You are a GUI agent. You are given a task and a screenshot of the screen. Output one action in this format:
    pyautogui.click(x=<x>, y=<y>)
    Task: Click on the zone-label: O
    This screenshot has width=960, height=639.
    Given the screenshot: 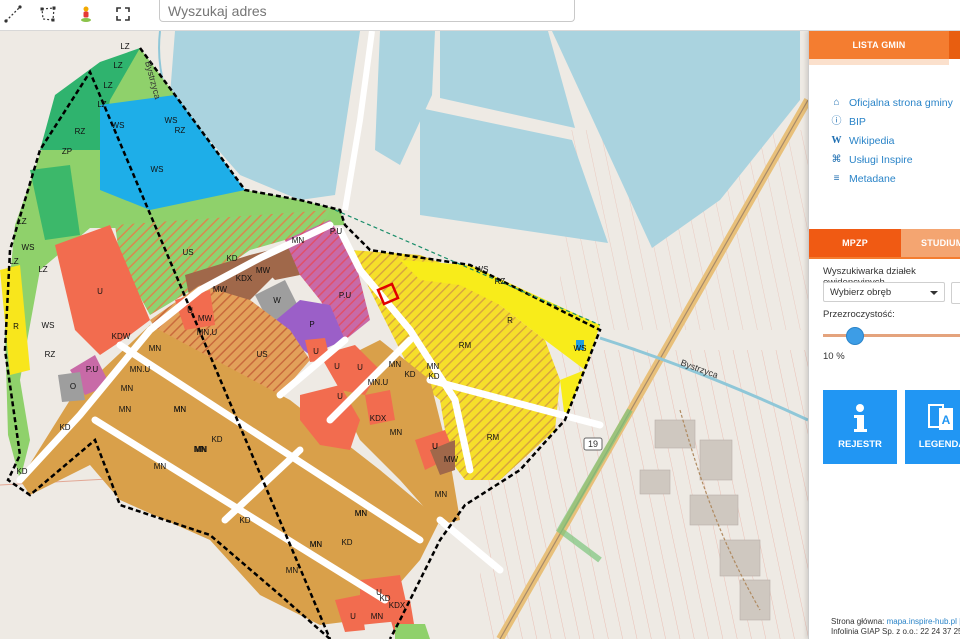 What is the action you would take?
    pyautogui.click(x=73, y=386)
    